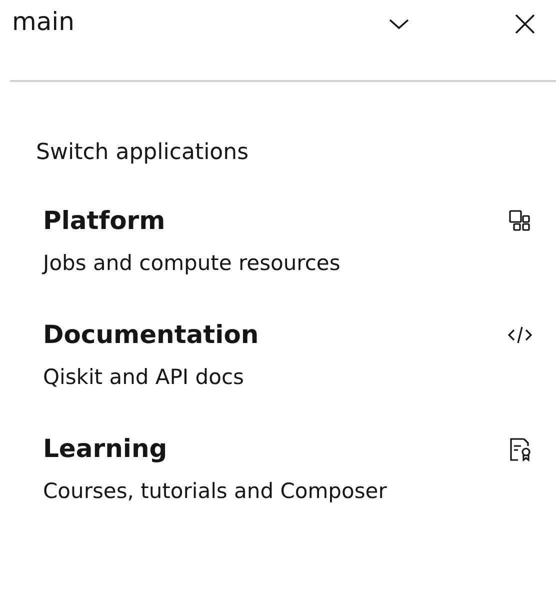 The height and width of the screenshot is (596, 556). I want to click on selected-value: main, so click(44, 22).